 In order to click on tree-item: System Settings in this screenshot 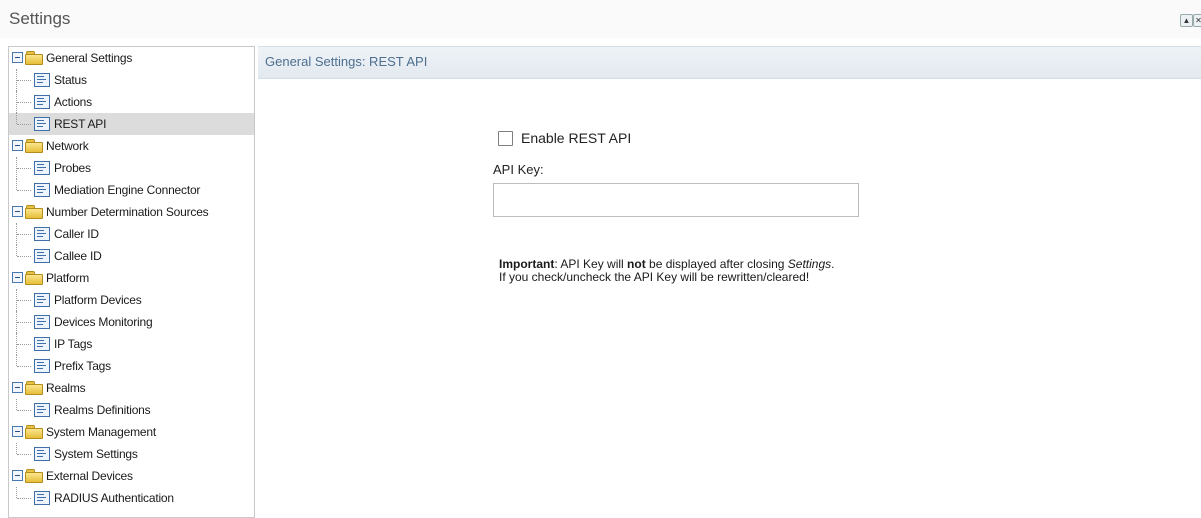, I will do `click(131, 454)`.